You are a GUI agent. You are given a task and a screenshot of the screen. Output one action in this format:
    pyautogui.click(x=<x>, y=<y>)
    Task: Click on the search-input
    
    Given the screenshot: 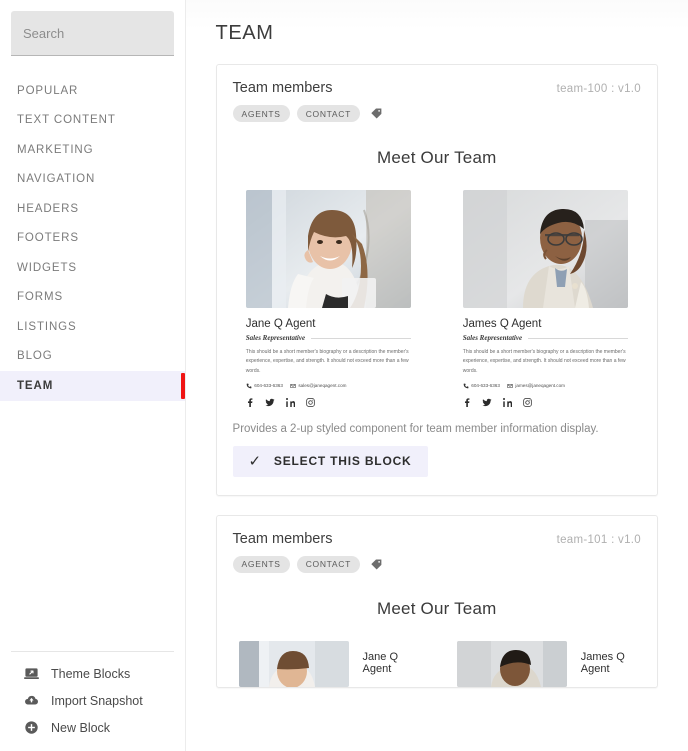 What is the action you would take?
    pyautogui.click(x=92, y=33)
    